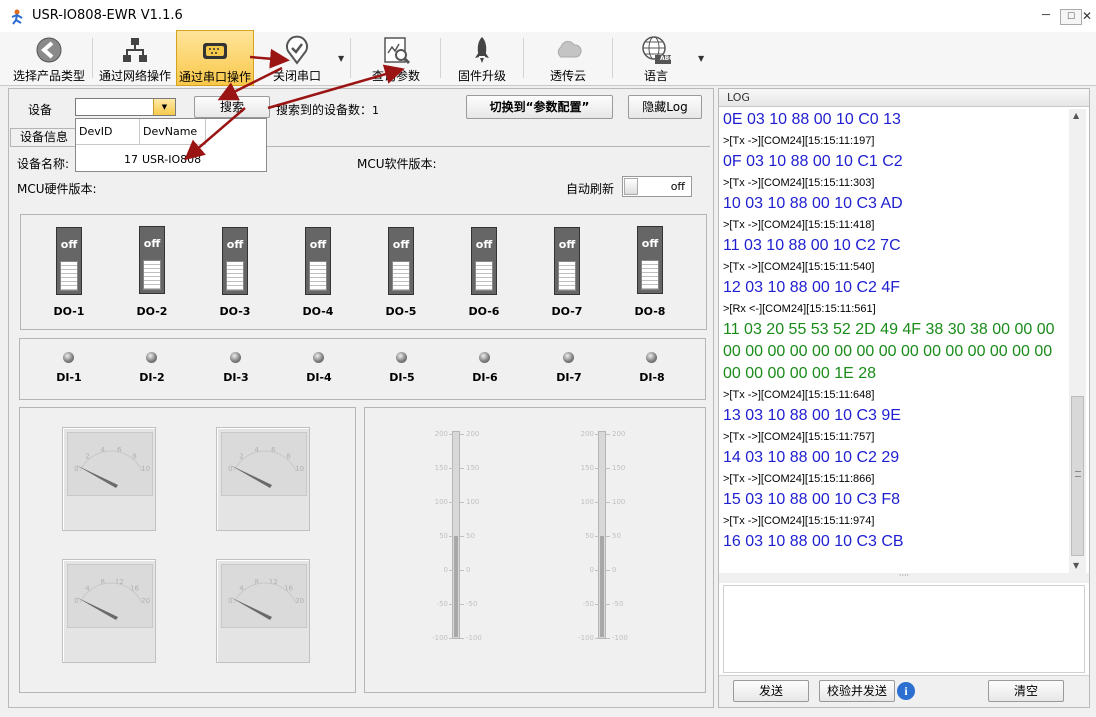  Describe the element at coordinates (813, 161) in the screenshot. I see `log-line: 0F 03 10 88 00 10 C1 C2` at that location.